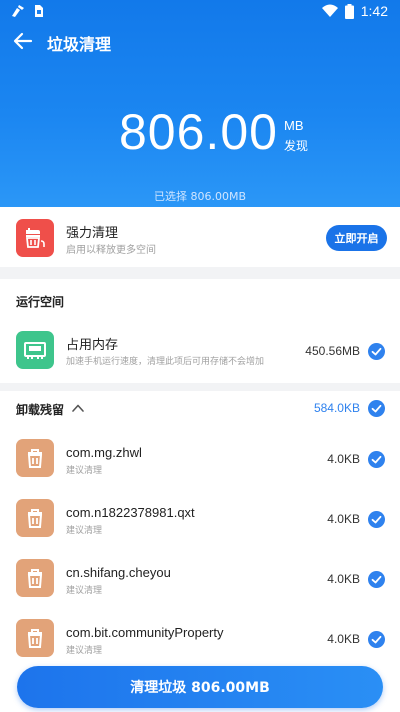  I want to click on status-bar: 1:42, so click(200, 12).